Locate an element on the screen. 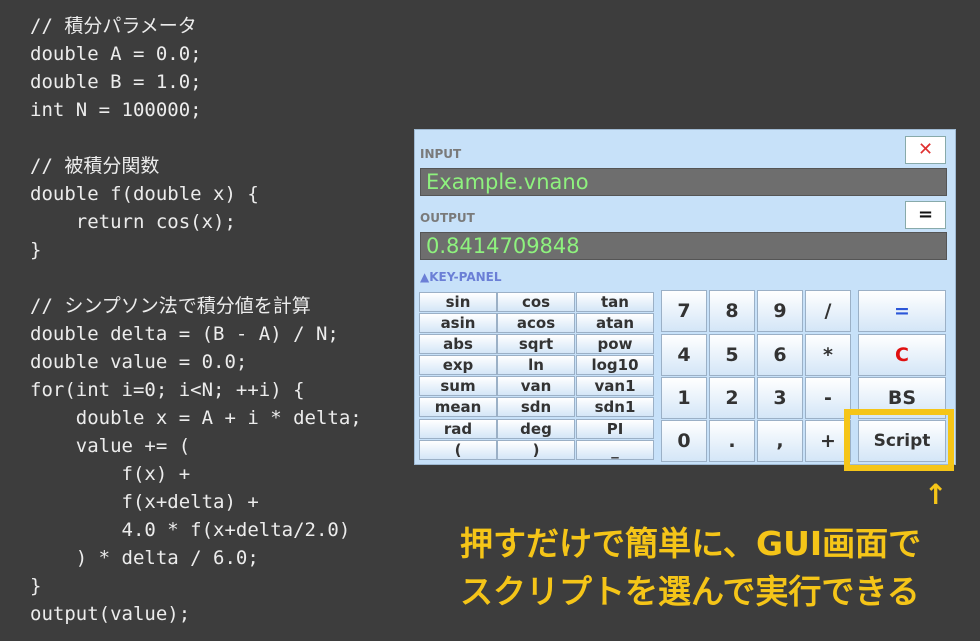  code-line: int N = 100000; is located at coordinates (116, 110).